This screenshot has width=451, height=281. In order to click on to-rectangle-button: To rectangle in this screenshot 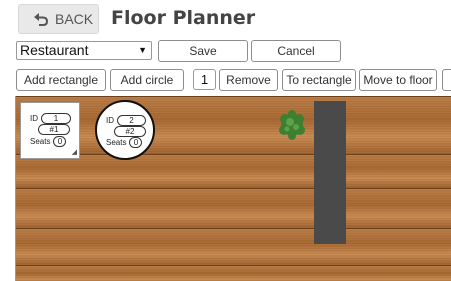, I will do `click(319, 80)`.